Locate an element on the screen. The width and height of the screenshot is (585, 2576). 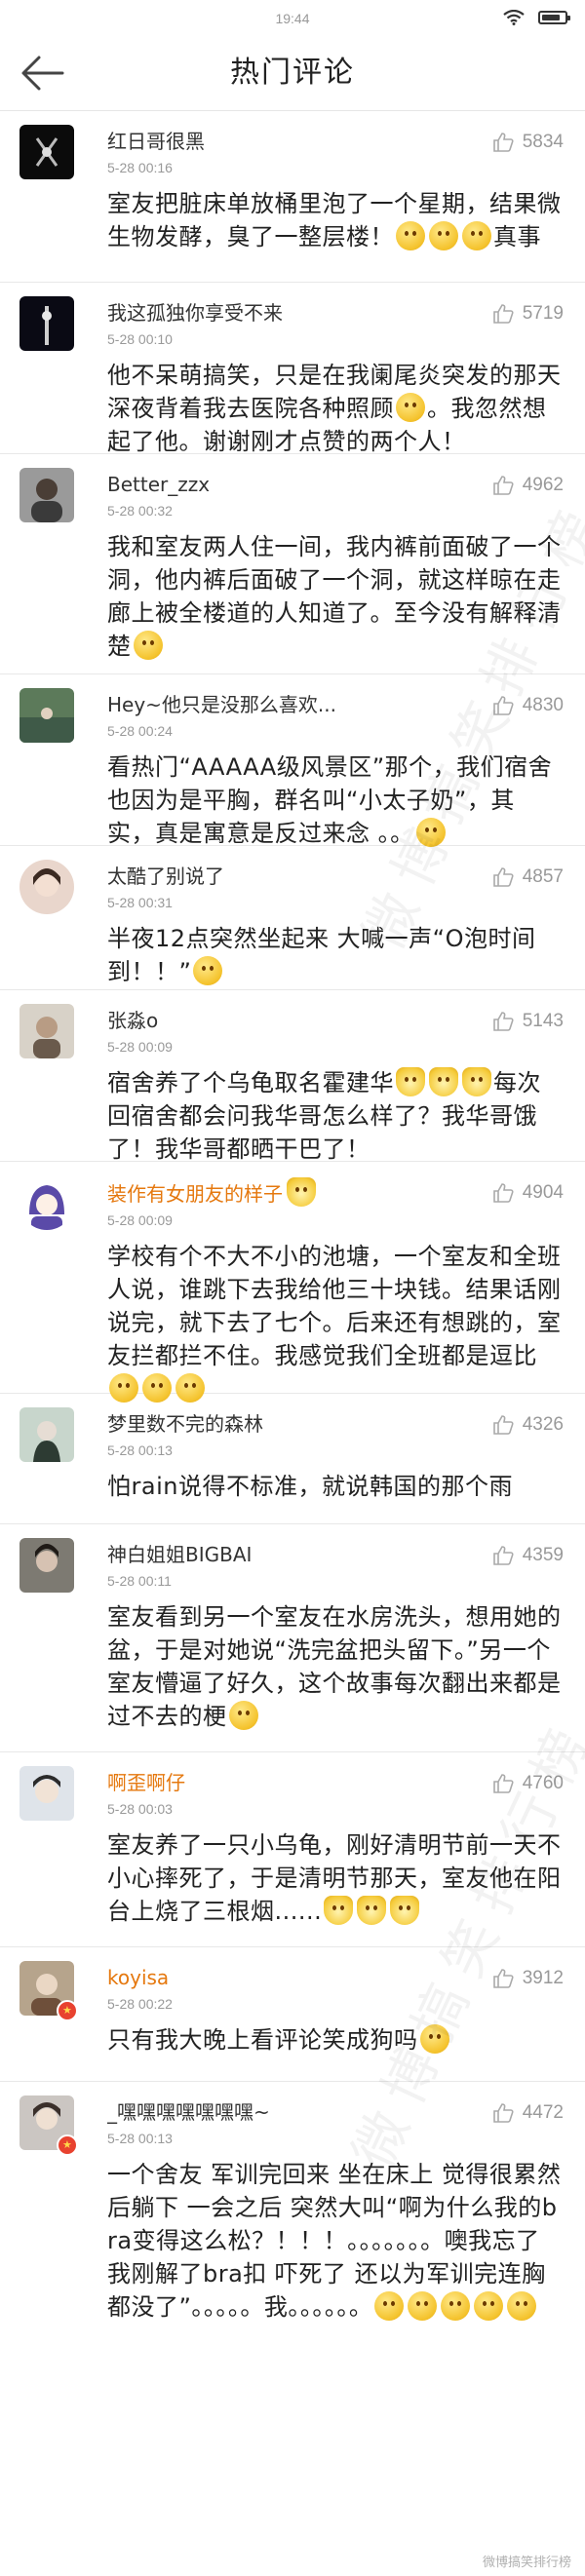
like-count: 4326 is located at coordinates (543, 1424).